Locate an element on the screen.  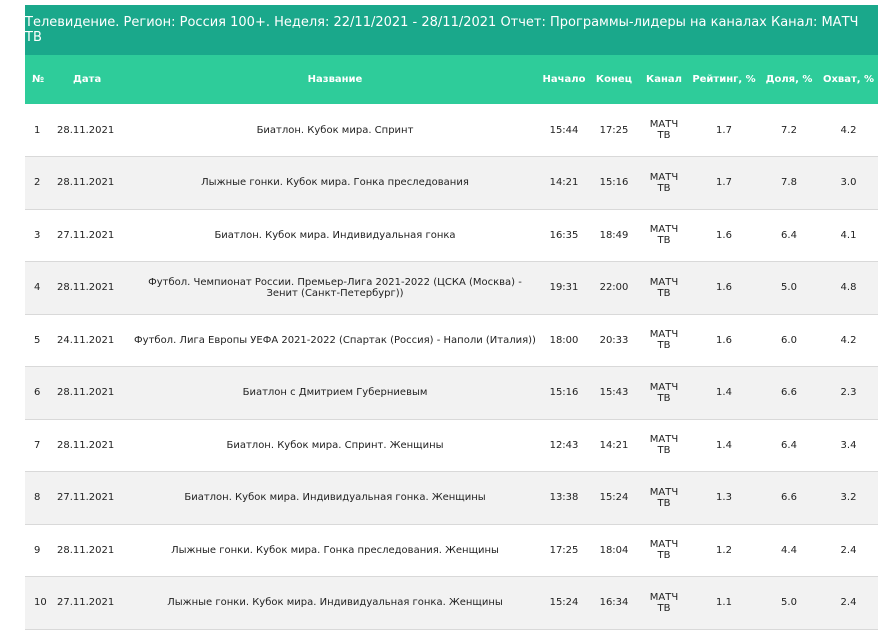
cell-reach: 3.2 is located at coordinates (848, 498).